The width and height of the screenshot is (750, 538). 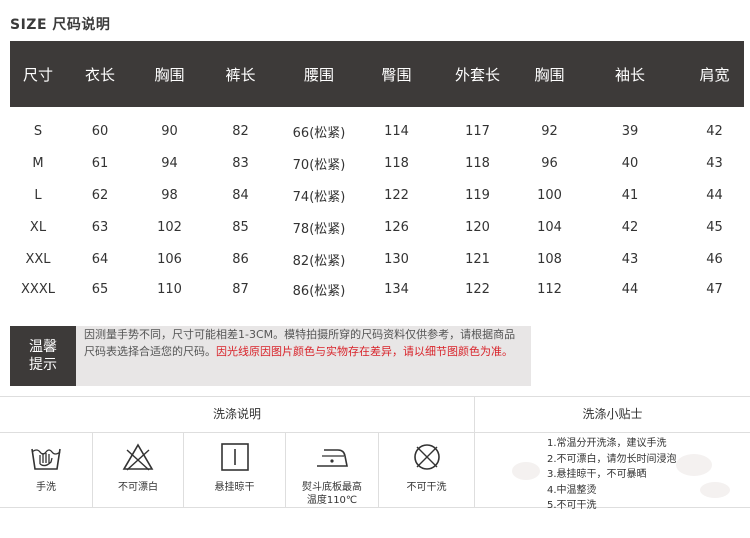 What do you see at coordinates (396, 74) in the screenshot?
I see `header-hip: 臀围` at bounding box center [396, 74].